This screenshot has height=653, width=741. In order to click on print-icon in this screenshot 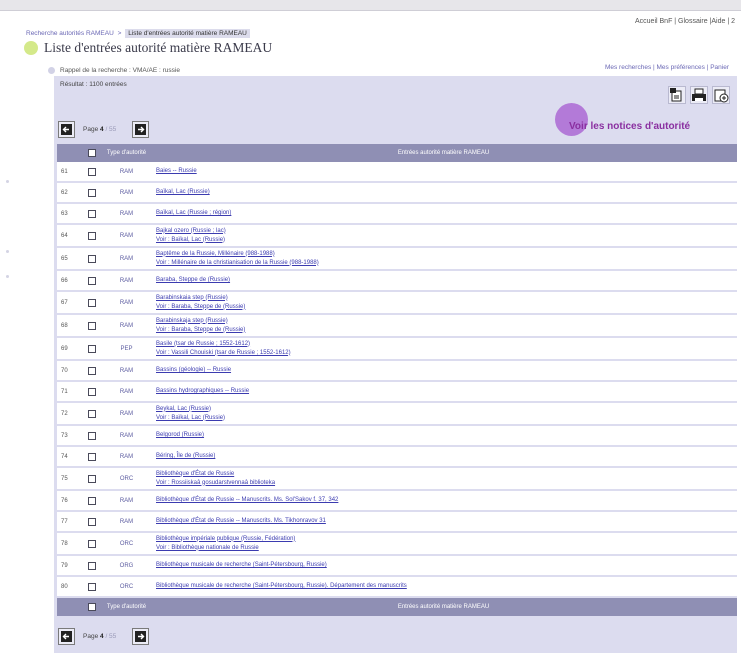, I will do `click(699, 95)`.